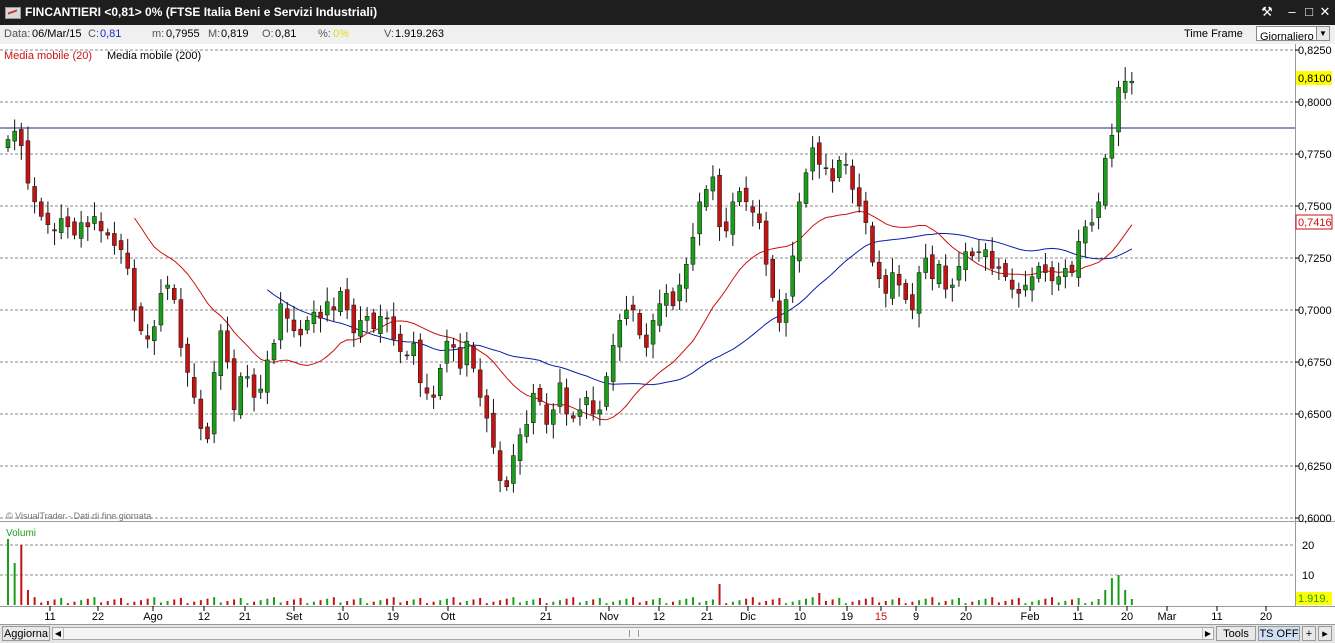 Image resolution: width=1335 pixels, height=643 pixels. Describe the element at coordinates (1207, 633) in the screenshot. I see `scroll-right-icon: ▶` at that location.